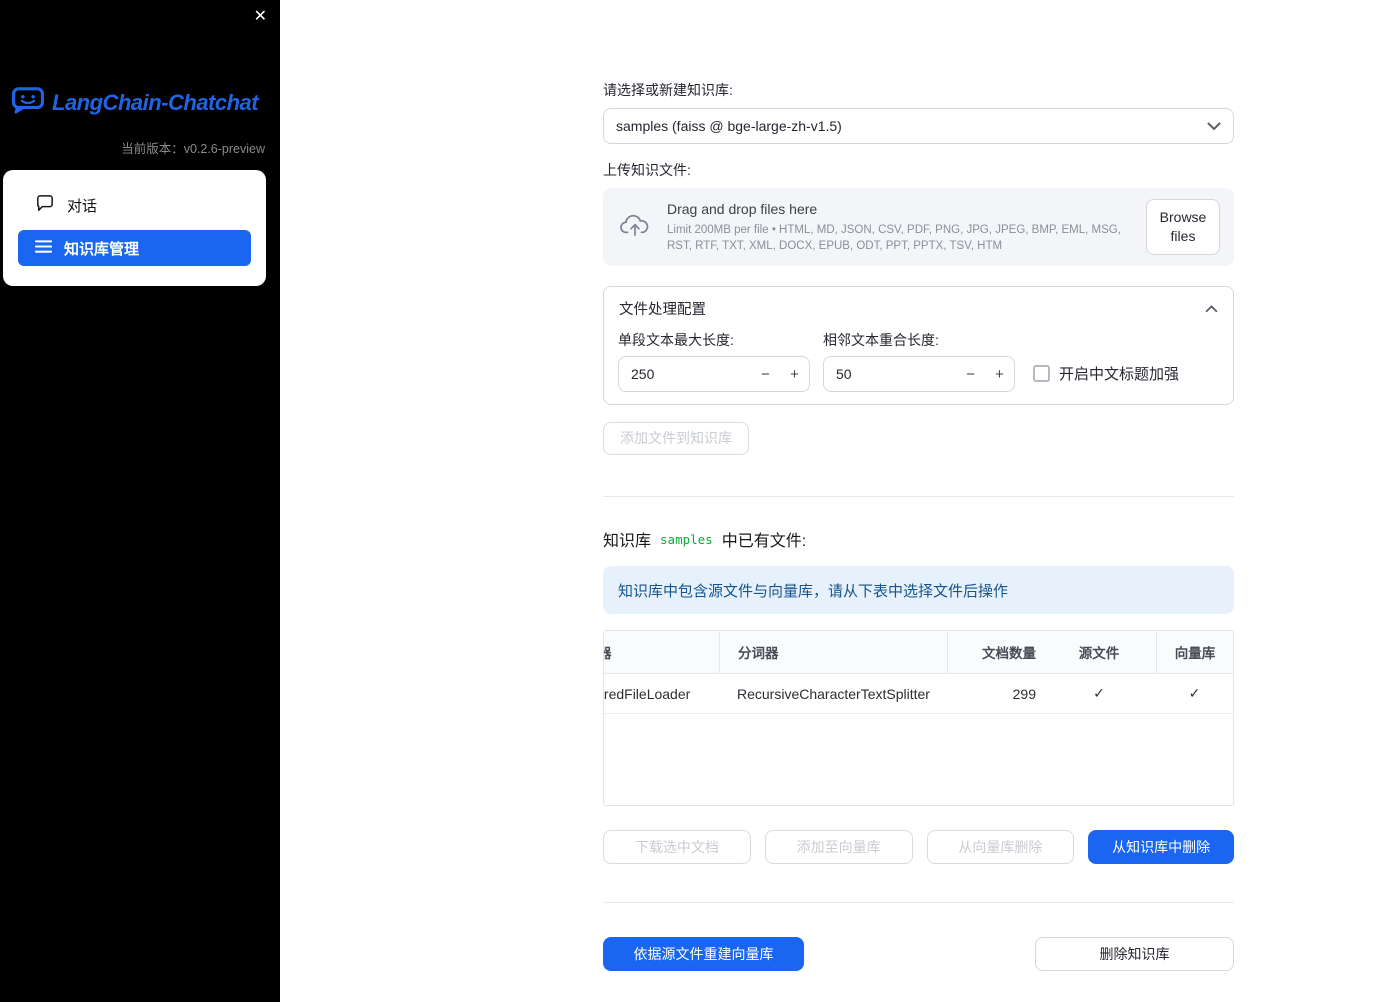  What do you see at coordinates (918, 126) in the screenshot?
I see `kb-select: samples (faiss @ bge-large-zh-v1.5)` at bounding box center [918, 126].